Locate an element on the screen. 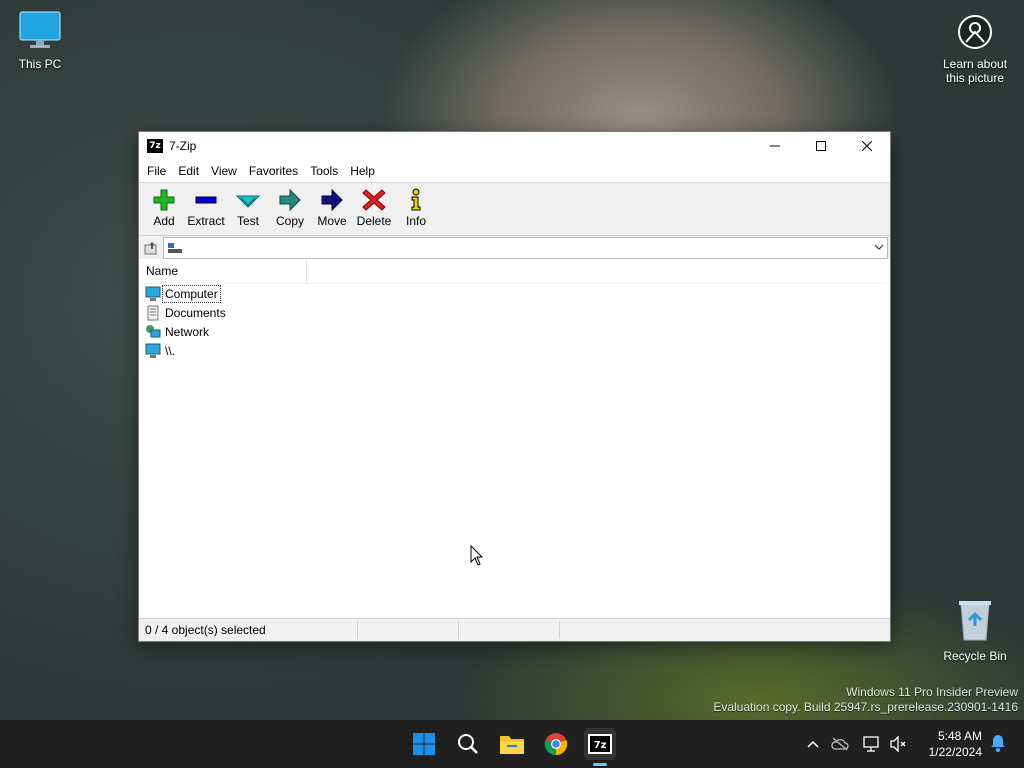 The height and width of the screenshot is (768, 1024). menu-tools: Tools is located at coordinates (324, 171).